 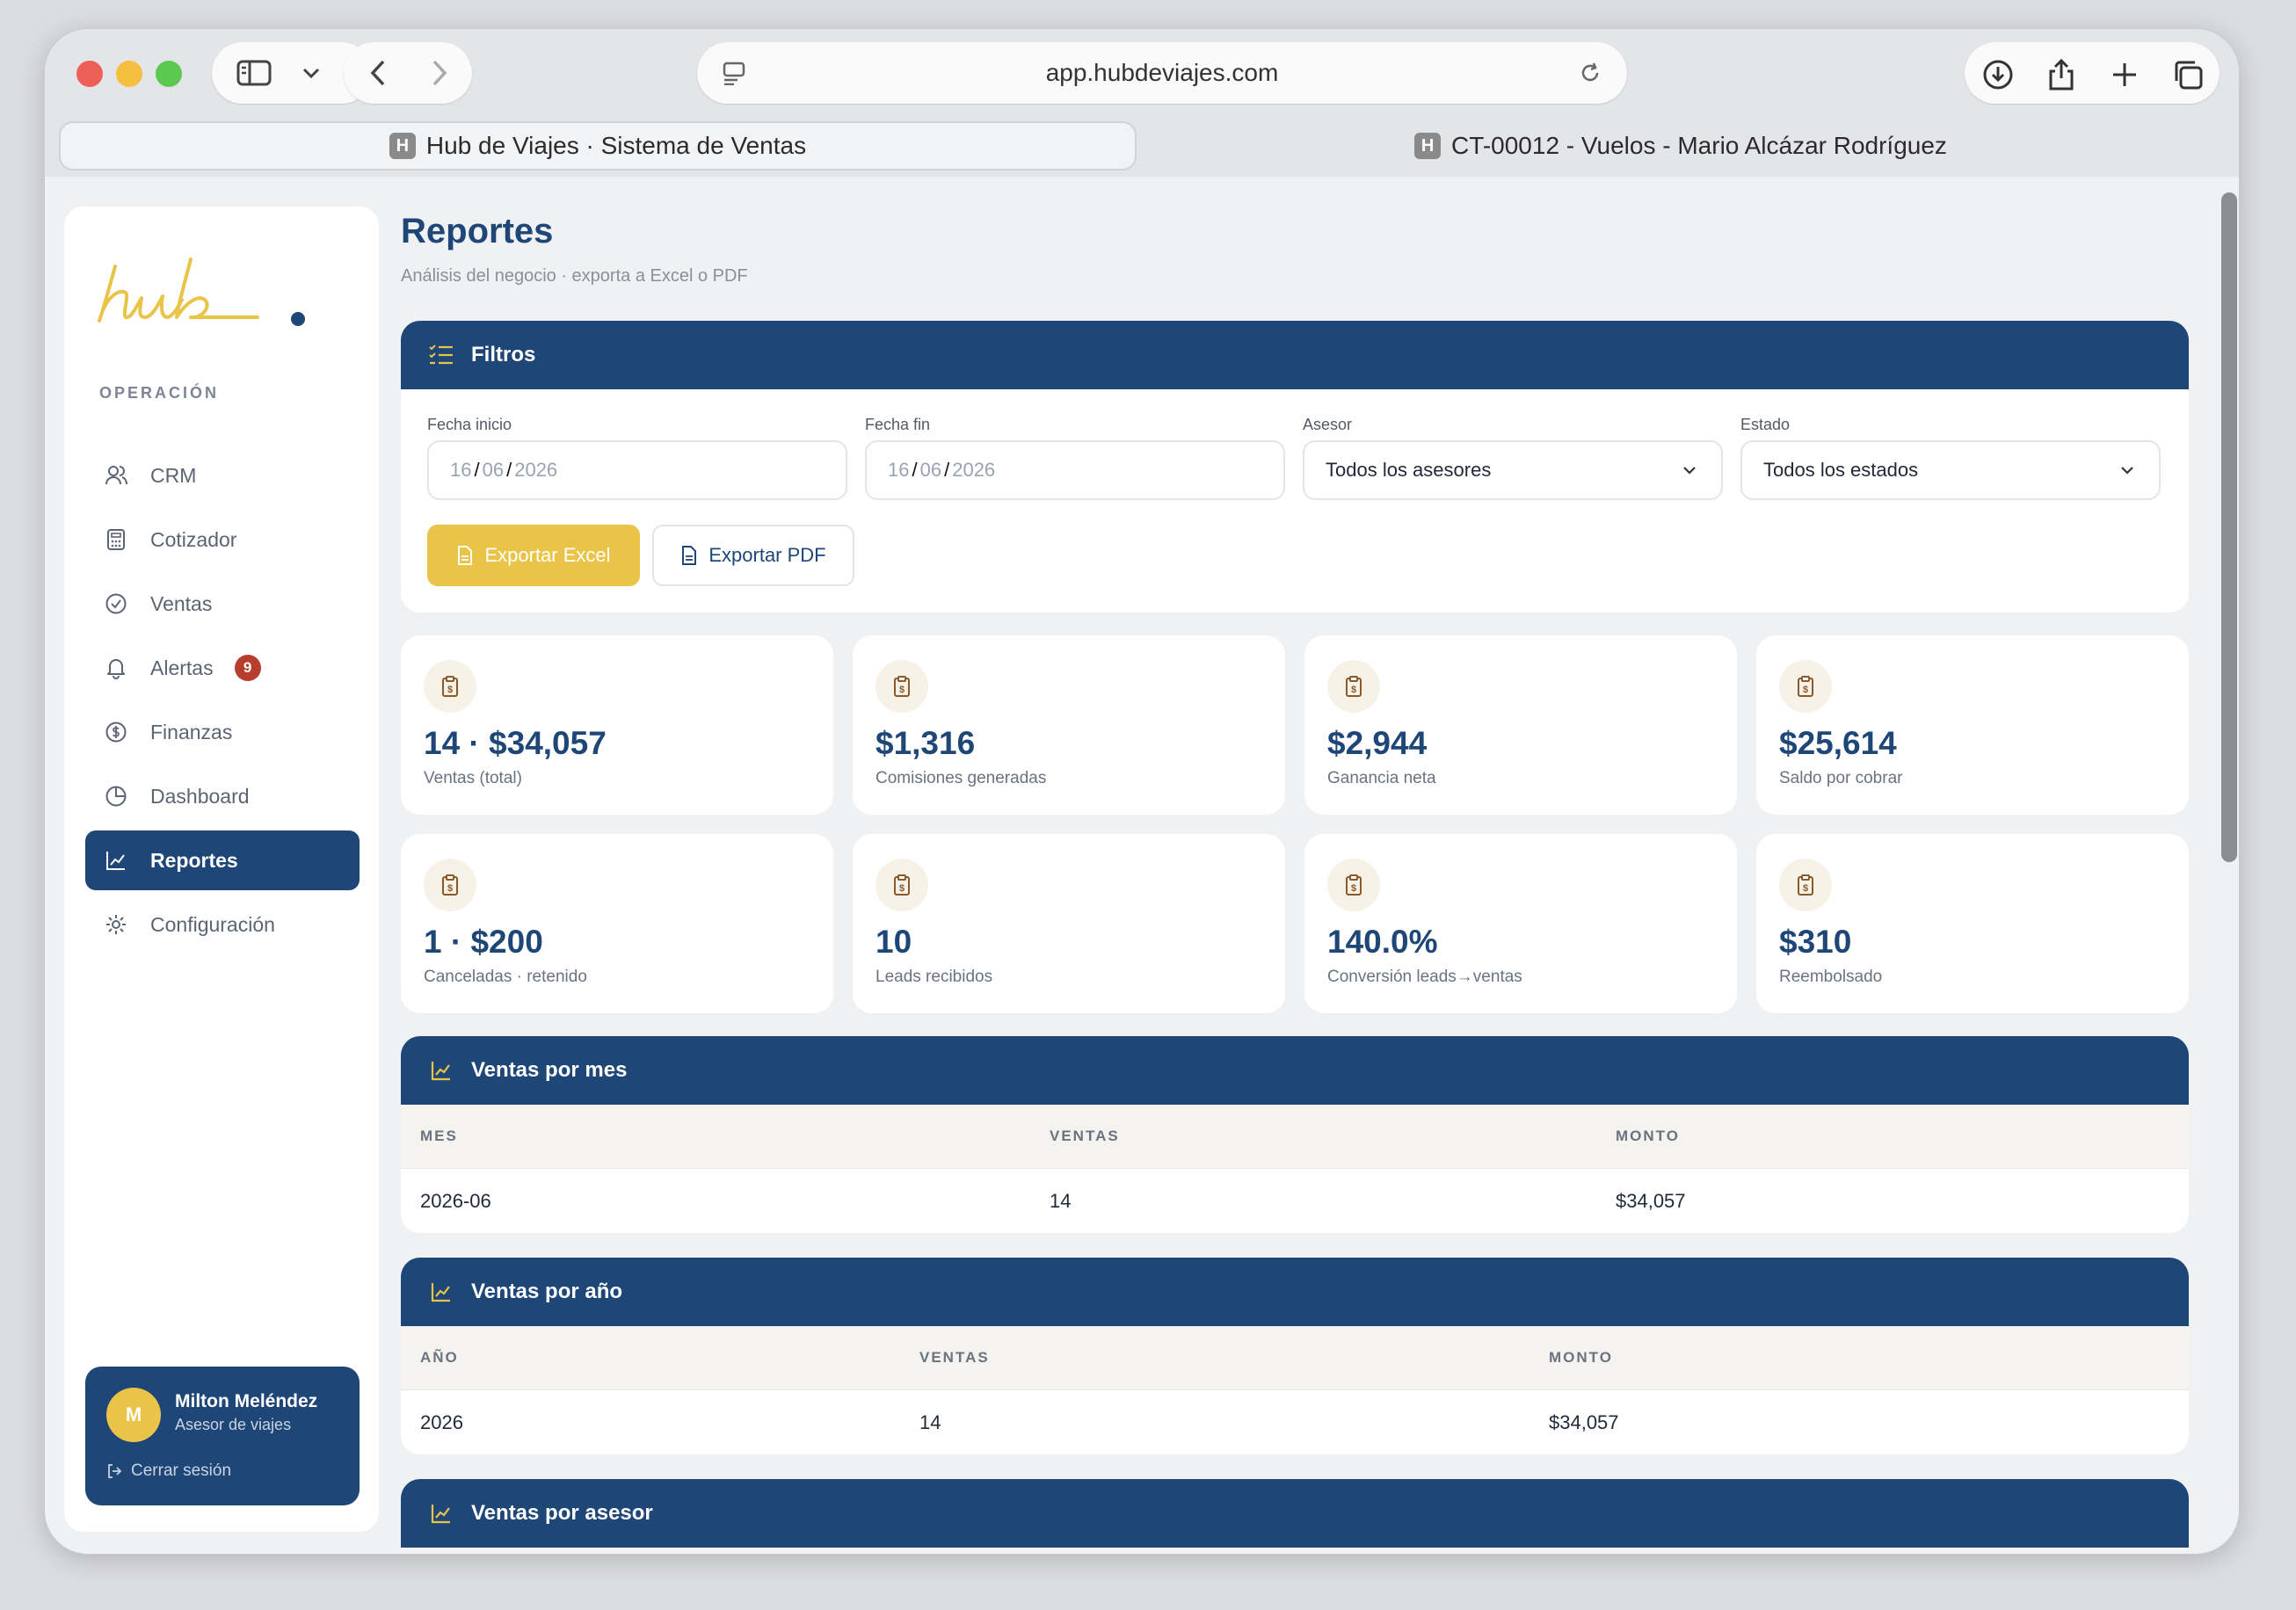 What do you see at coordinates (1295, 1070) in the screenshot?
I see `sales-by-month-header: Ventas por mes` at bounding box center [1295, 1070].